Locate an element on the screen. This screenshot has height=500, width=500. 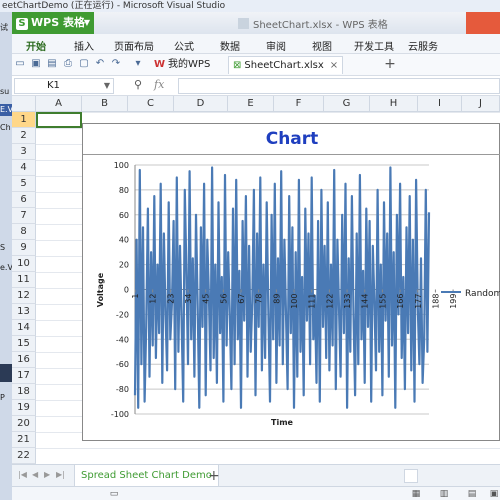
new-tab-icon: + is located at coordinates (390, 64).